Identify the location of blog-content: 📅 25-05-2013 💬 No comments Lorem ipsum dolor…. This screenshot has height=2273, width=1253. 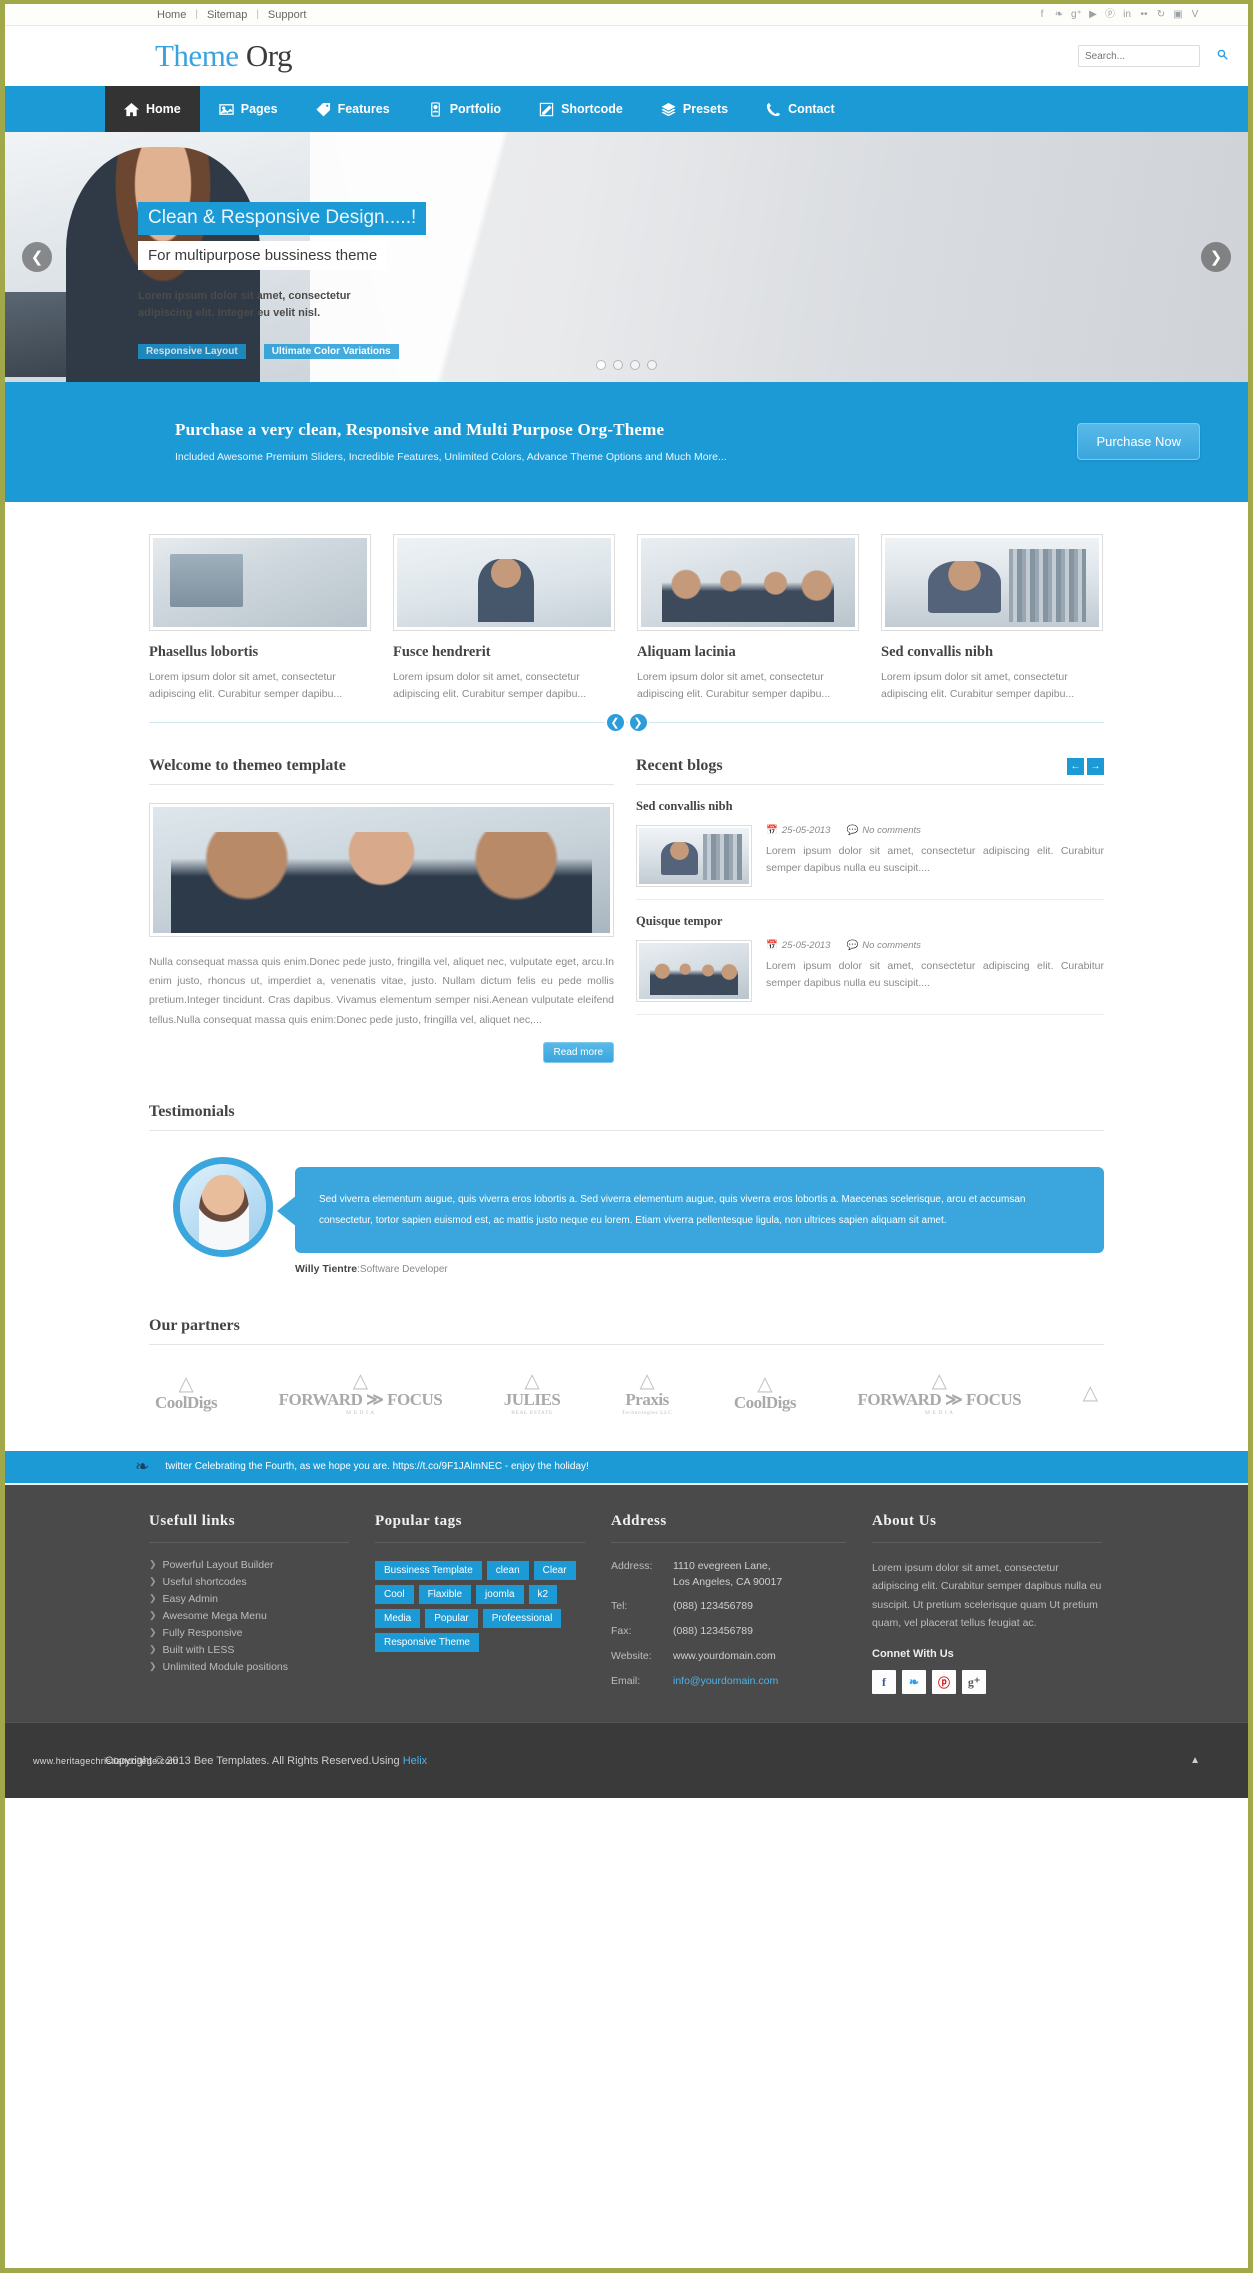
(935, 856).